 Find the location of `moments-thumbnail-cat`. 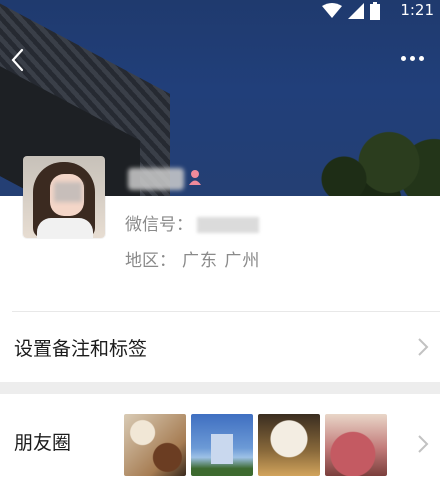

moments-thumbnail-cat is located at coordinates (289, 445).